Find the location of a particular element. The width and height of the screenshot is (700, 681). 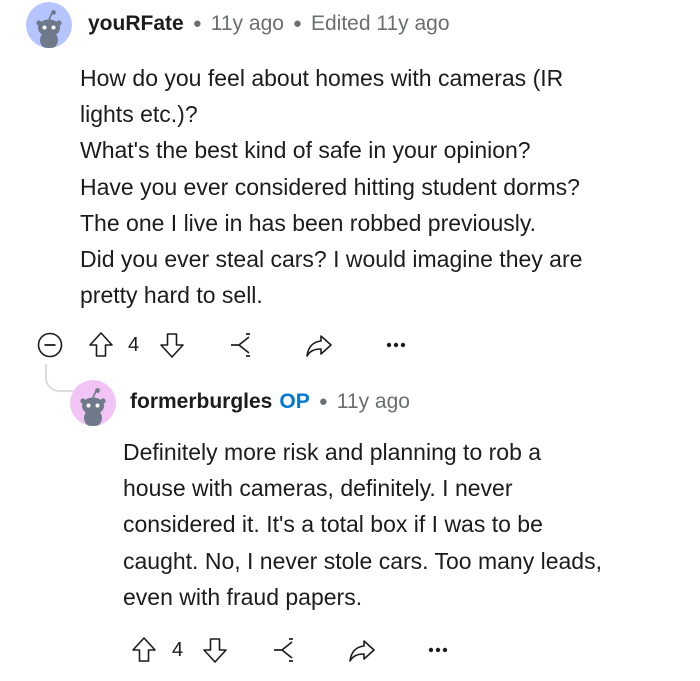

collapse-button is located at coordinates (50, 345).